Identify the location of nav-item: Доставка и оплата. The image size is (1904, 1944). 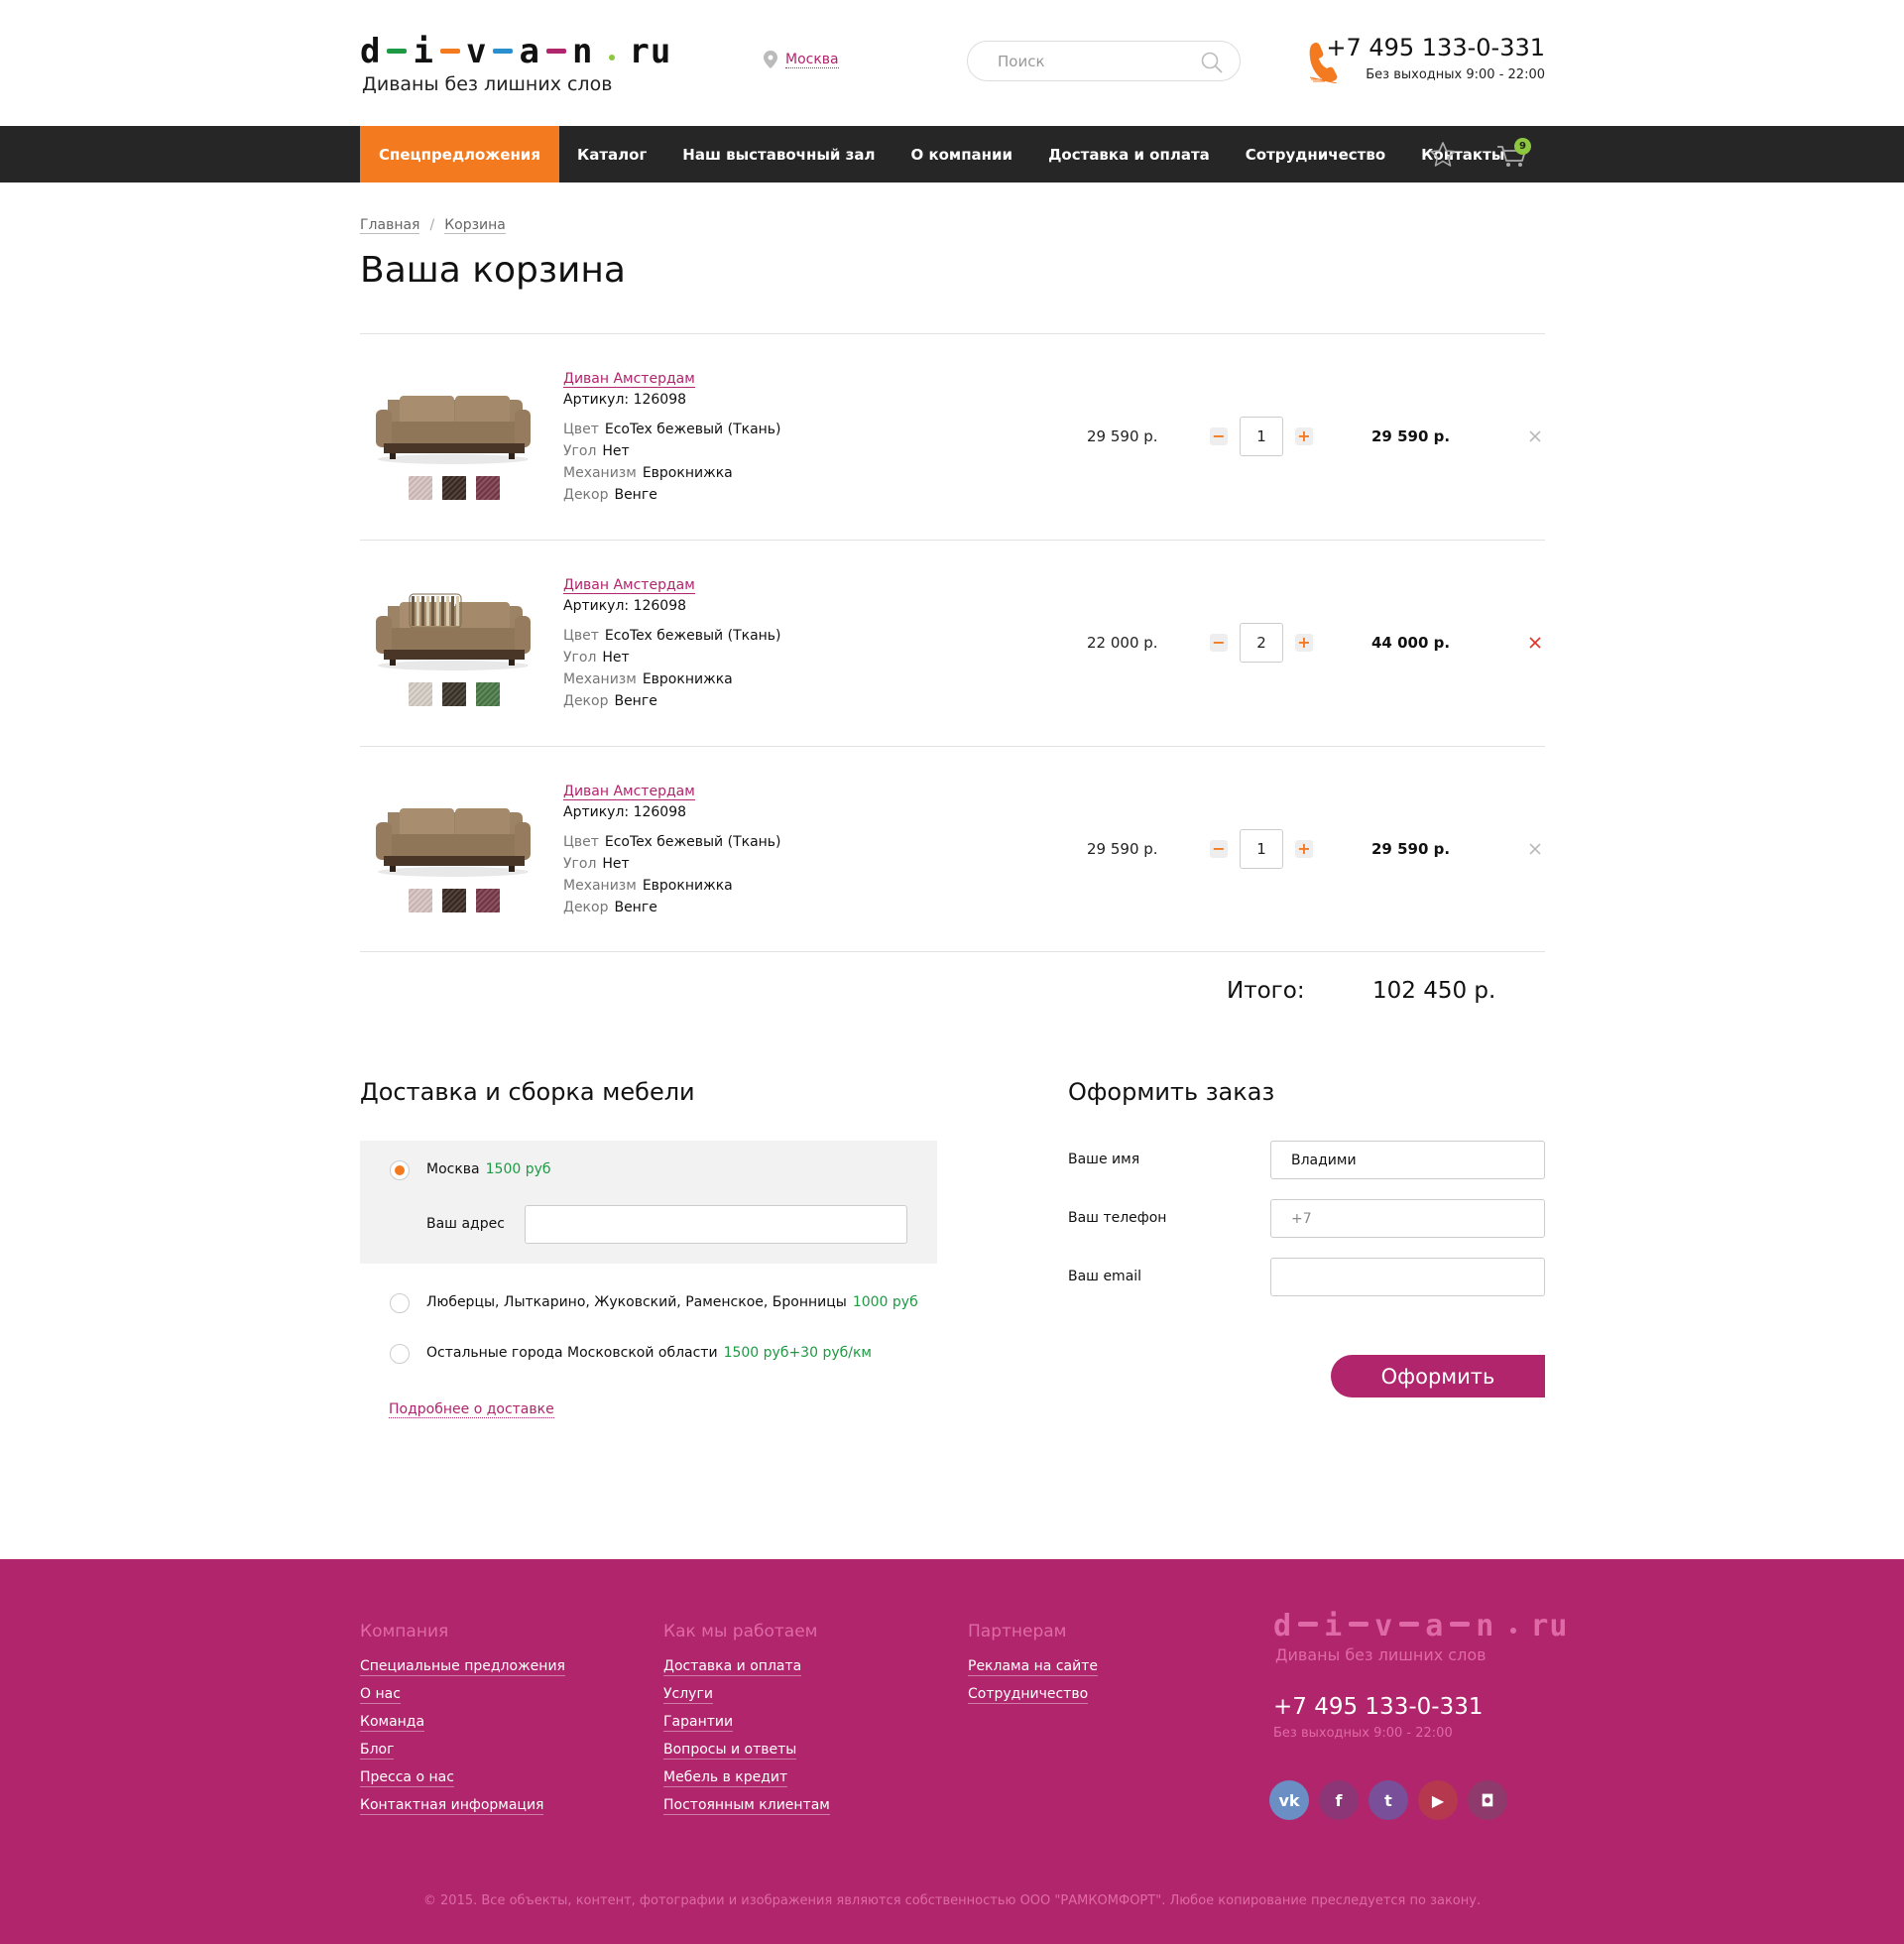
(1129, 154).